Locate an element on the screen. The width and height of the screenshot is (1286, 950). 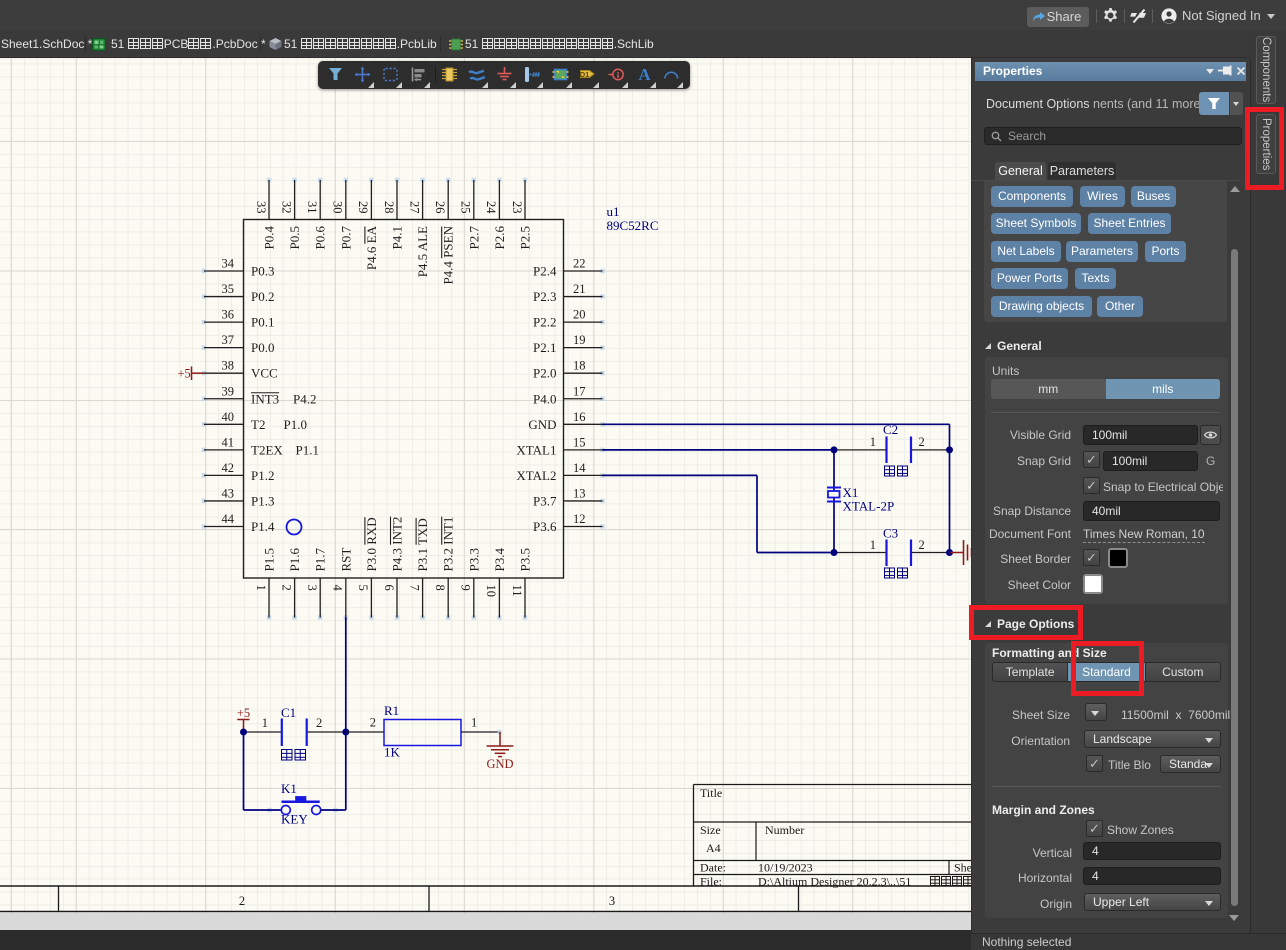
svg-text: 20 is located at coordinates (579, 315).